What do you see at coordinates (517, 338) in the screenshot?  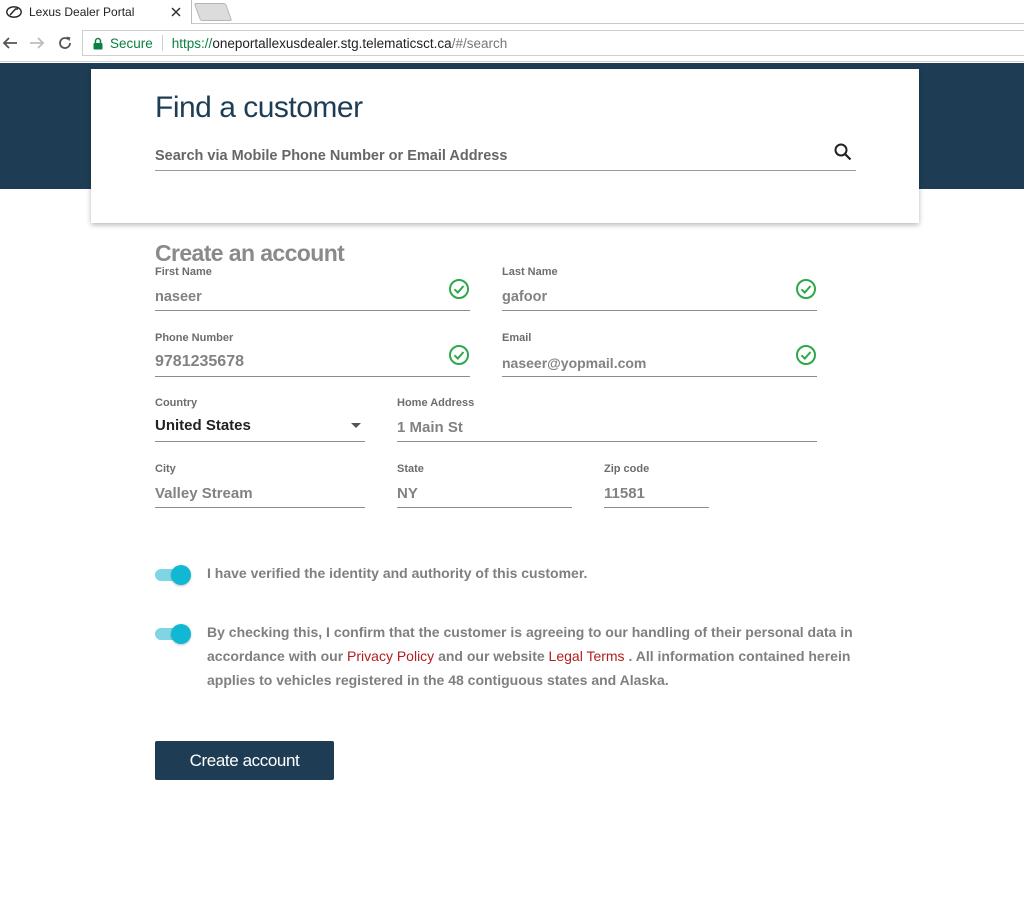 I see `email-label: Email` at bounding box center [517, 338].